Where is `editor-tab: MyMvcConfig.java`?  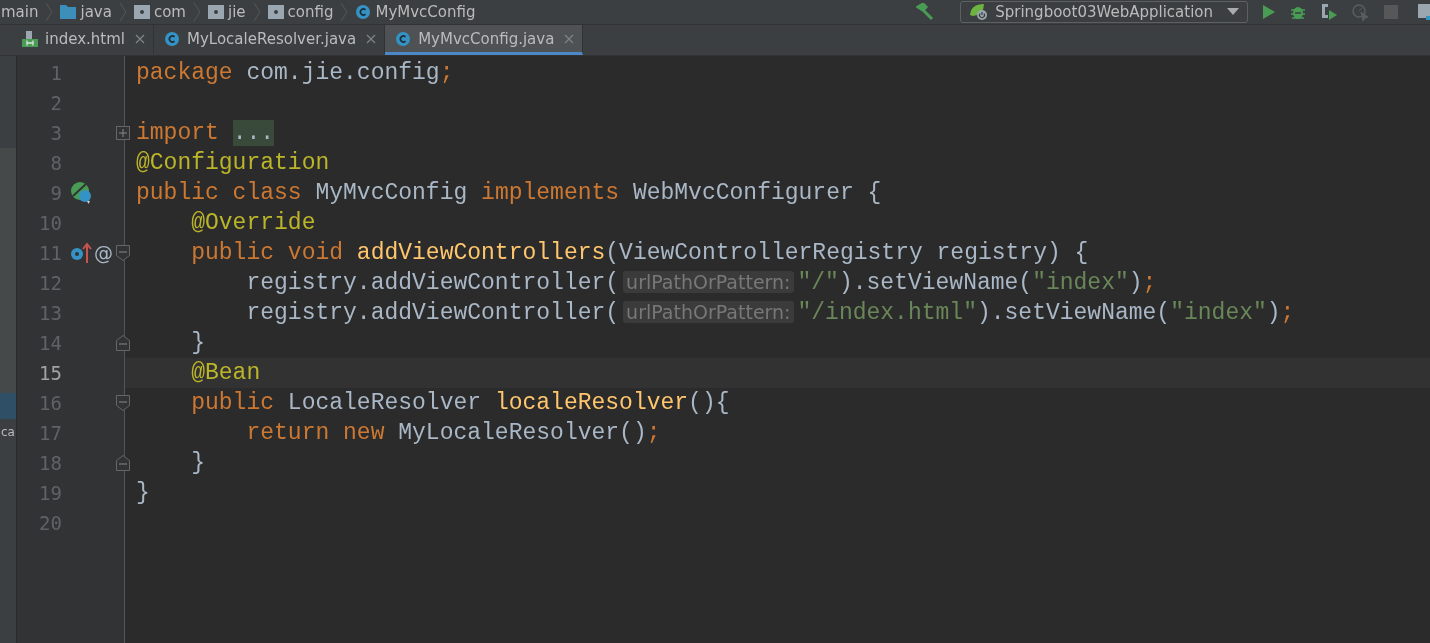
editor-tab: MyMvcConfig.java is located at coordinates (484, 40).